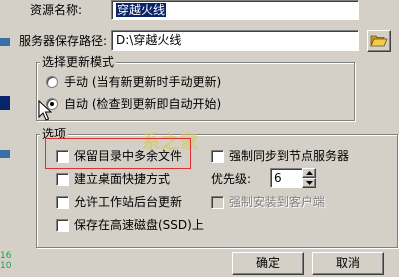 Image resolution: width=399 pixels, height=277 pixels. I want to click on parent-window-edge: 16 10, so click(6, 138).